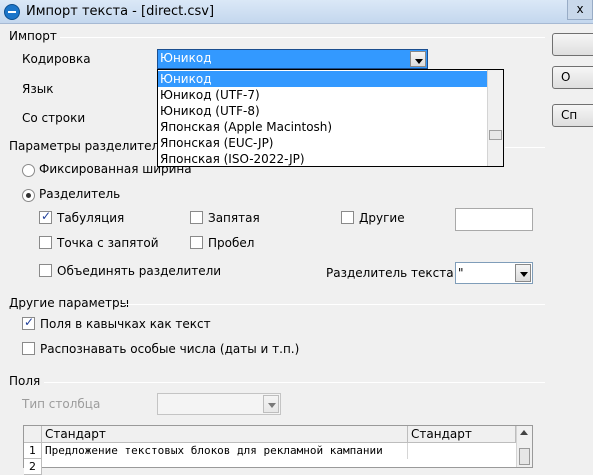 This screenshot has height=475, width=593. I want to click on fields-separator, so click(294, 382).